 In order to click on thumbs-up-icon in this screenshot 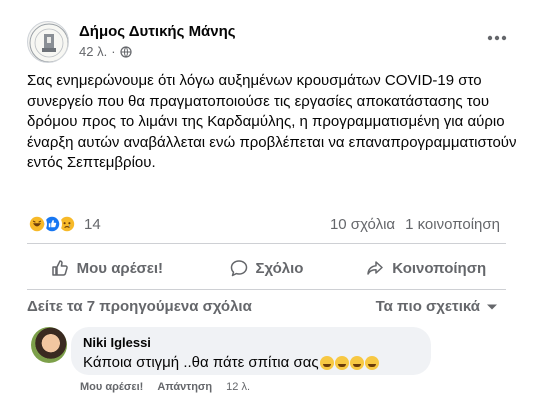, I will do `click(59, 268)`.